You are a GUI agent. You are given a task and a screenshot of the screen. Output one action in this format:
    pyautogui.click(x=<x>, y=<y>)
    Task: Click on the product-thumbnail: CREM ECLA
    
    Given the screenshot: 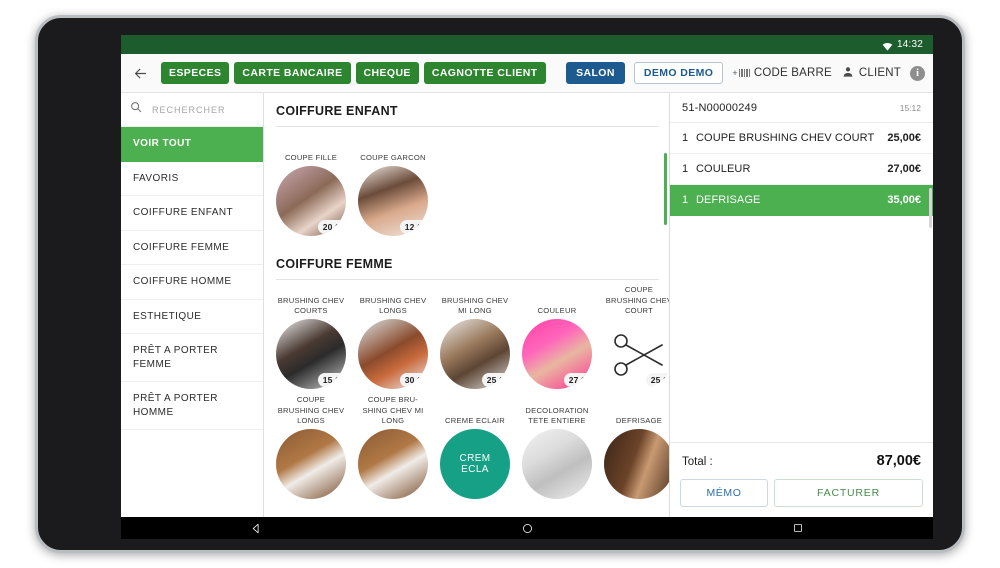 What is the action you would take?
    pyautogui.click(x=475, y=464)
    